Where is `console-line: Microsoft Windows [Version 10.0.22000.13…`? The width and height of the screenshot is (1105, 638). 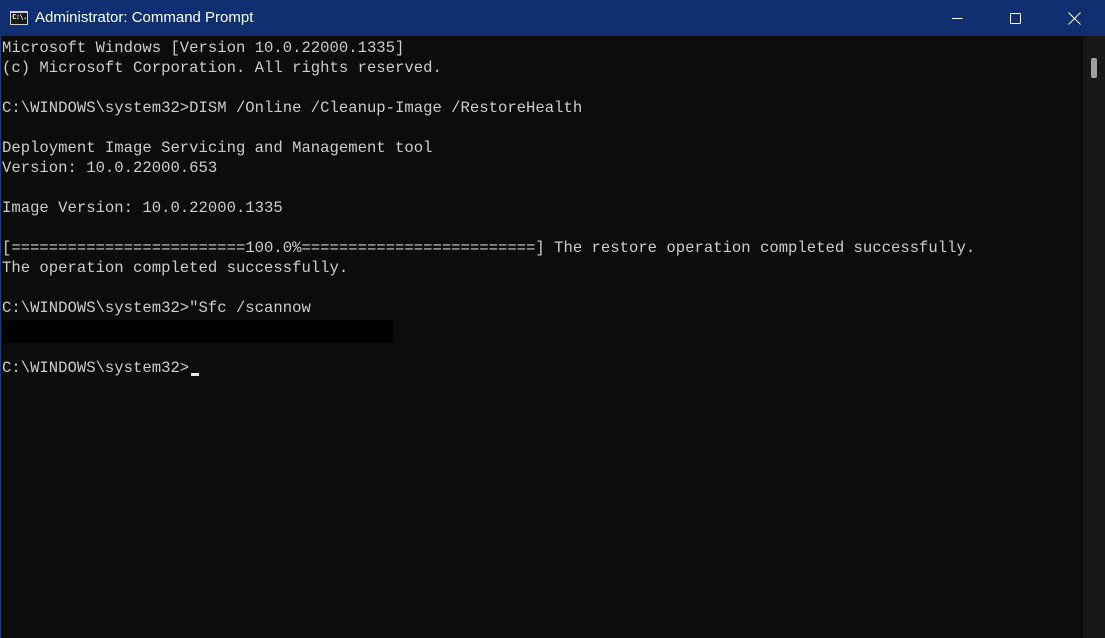
console-line: Microsoft Windows [Version 10.0.22000.13… is located at coordinates (203, 48).